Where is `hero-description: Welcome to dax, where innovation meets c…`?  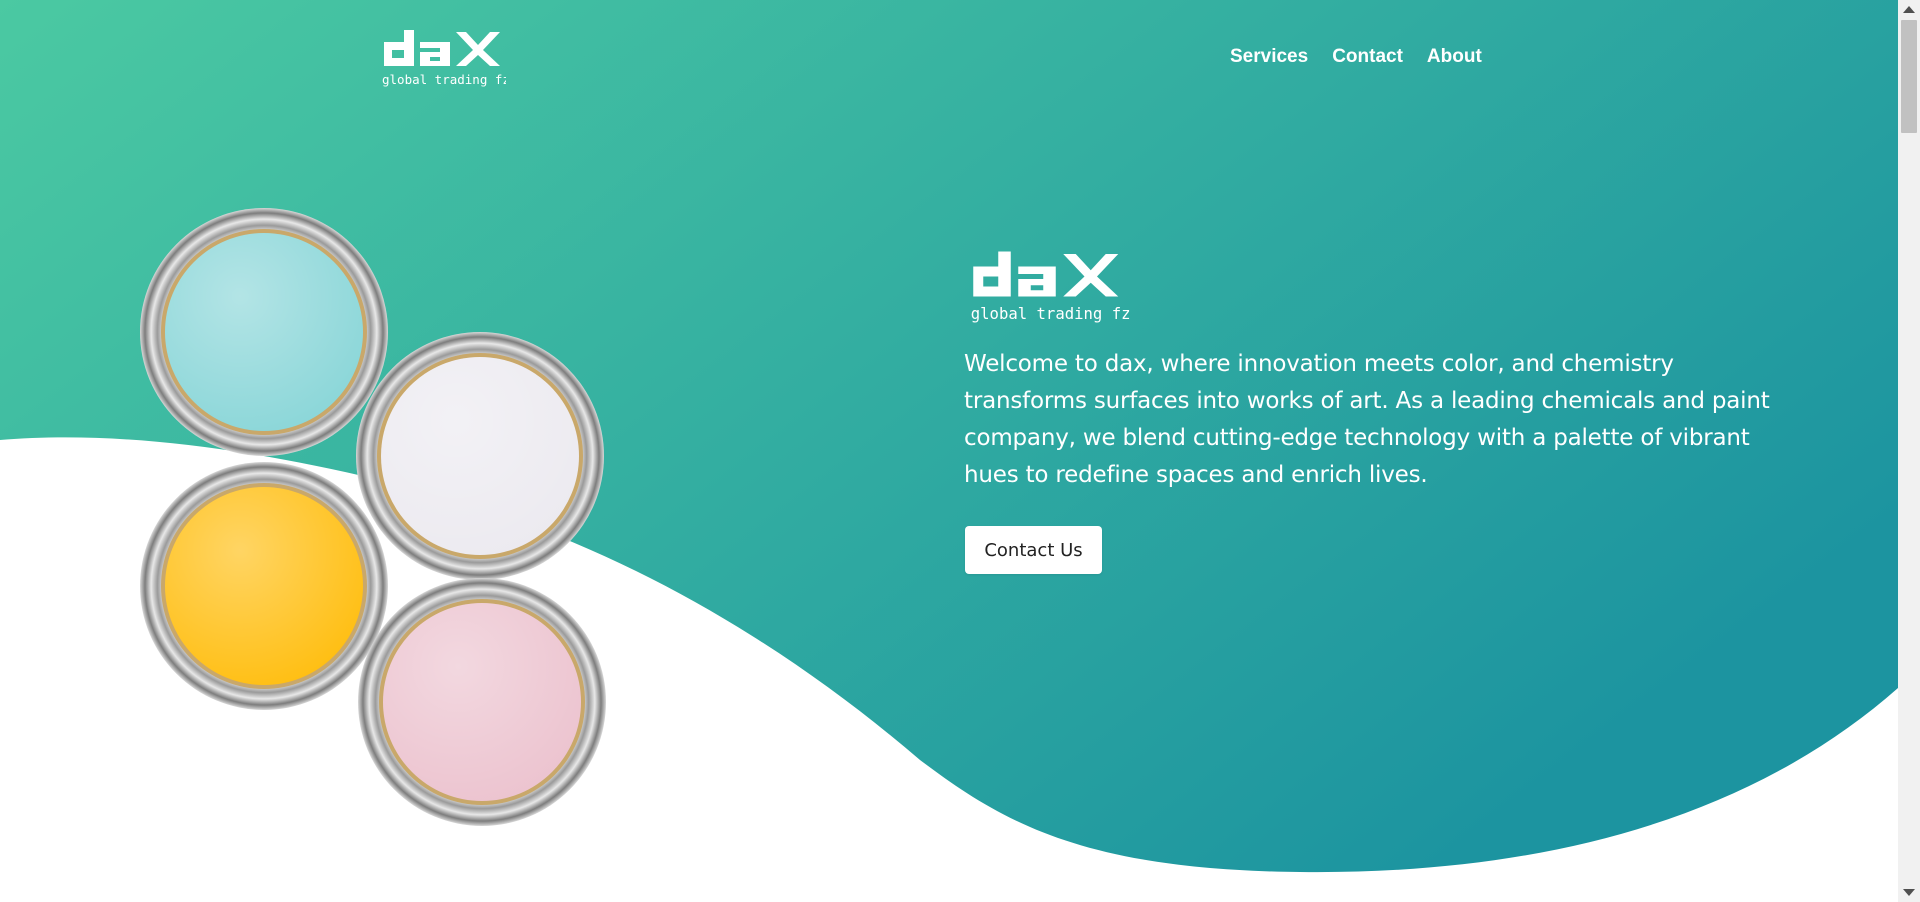 hero-description: Welcome to dax, where innovation meets c… is located at coordinates (1367, 419).